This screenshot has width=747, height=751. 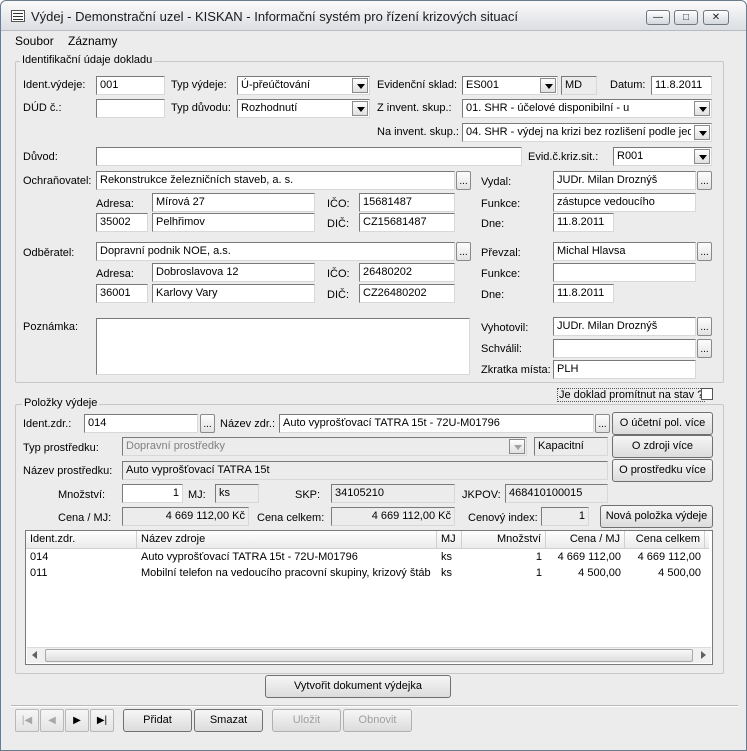 What do you see at coordinates (283, 346) in the screenshot?
I see `poznamka-textarea` at bounding box center [283, 346].